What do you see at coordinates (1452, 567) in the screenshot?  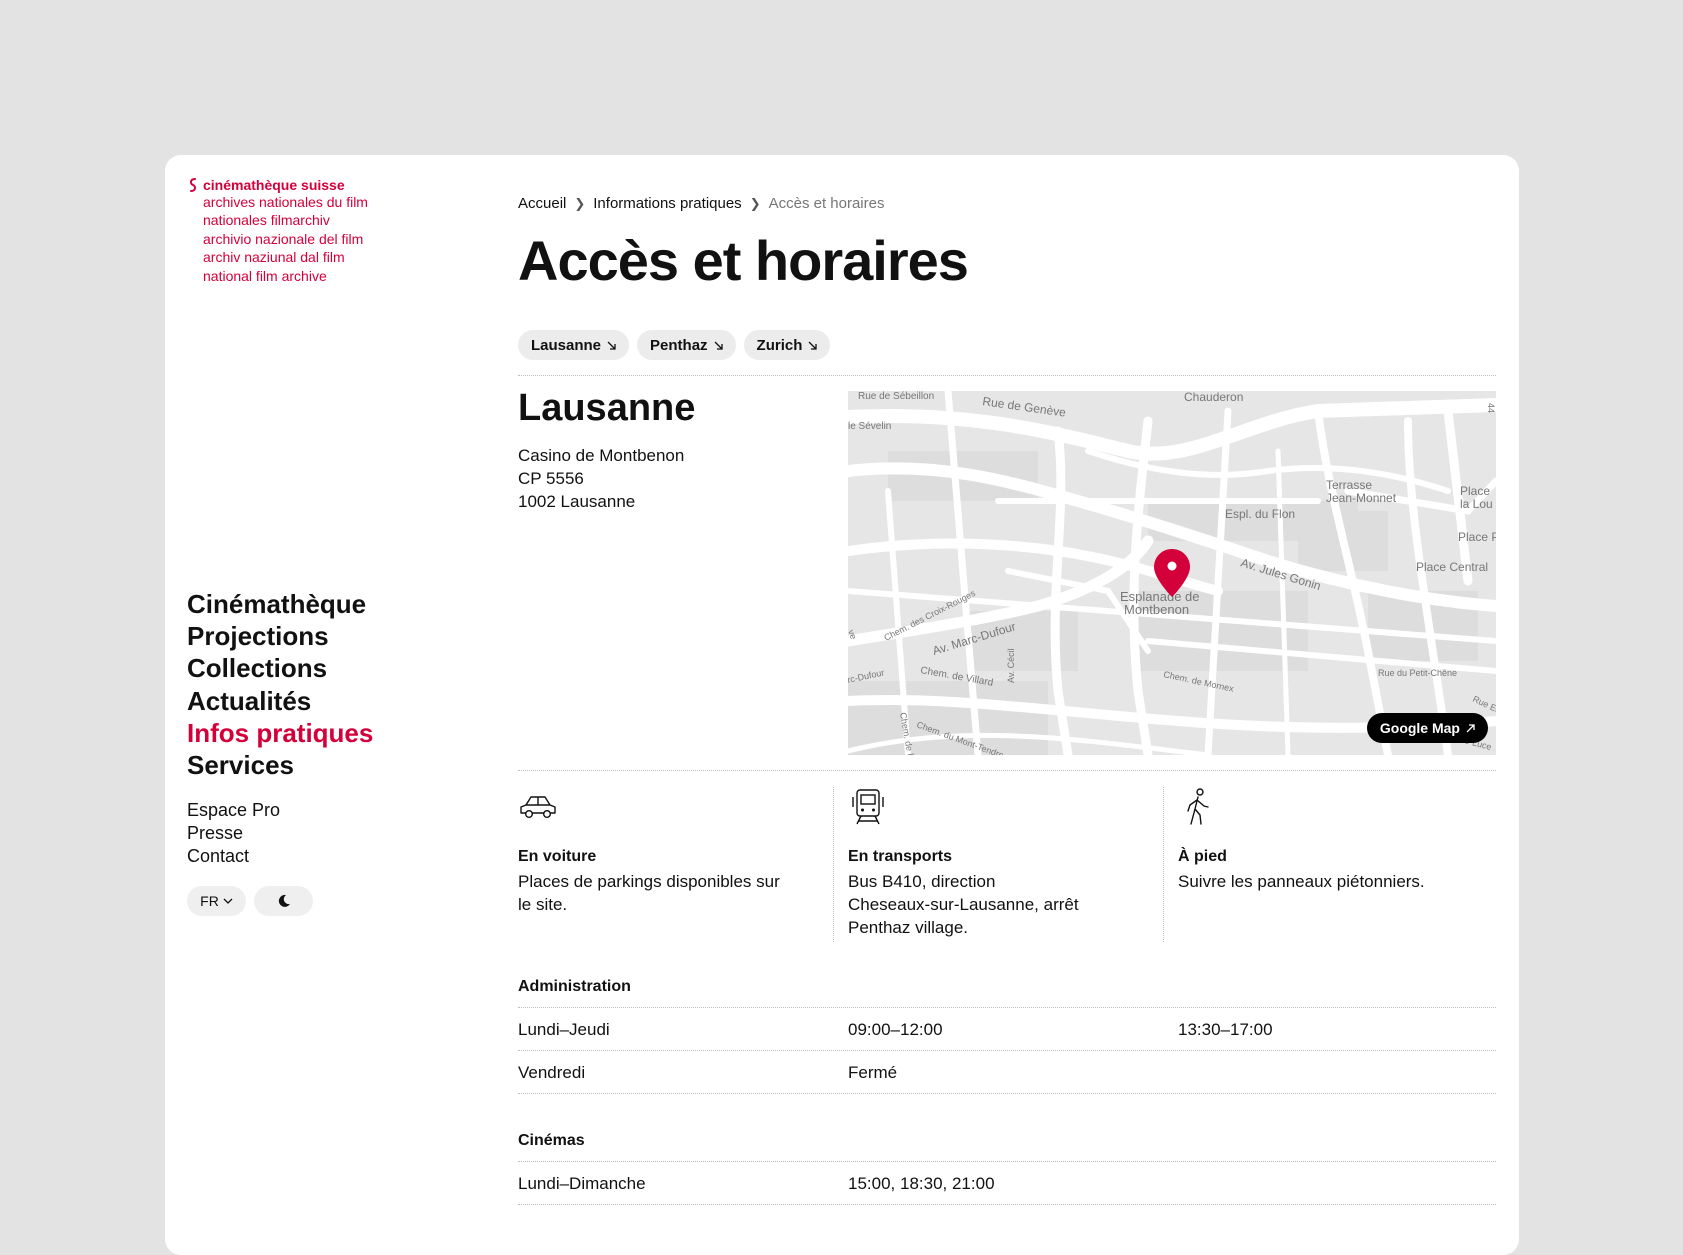 I see `map-label: Place Central` at bounding box center [1452, 567].